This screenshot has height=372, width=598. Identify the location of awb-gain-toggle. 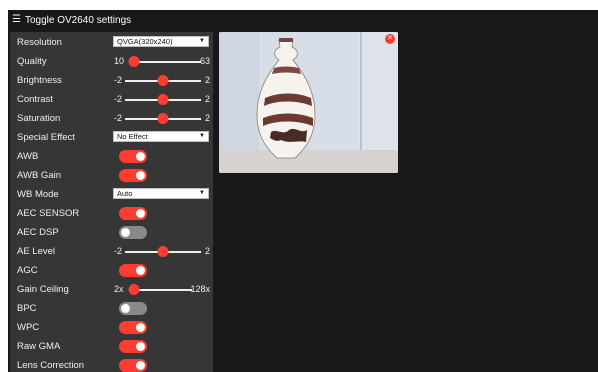
(133, 175).